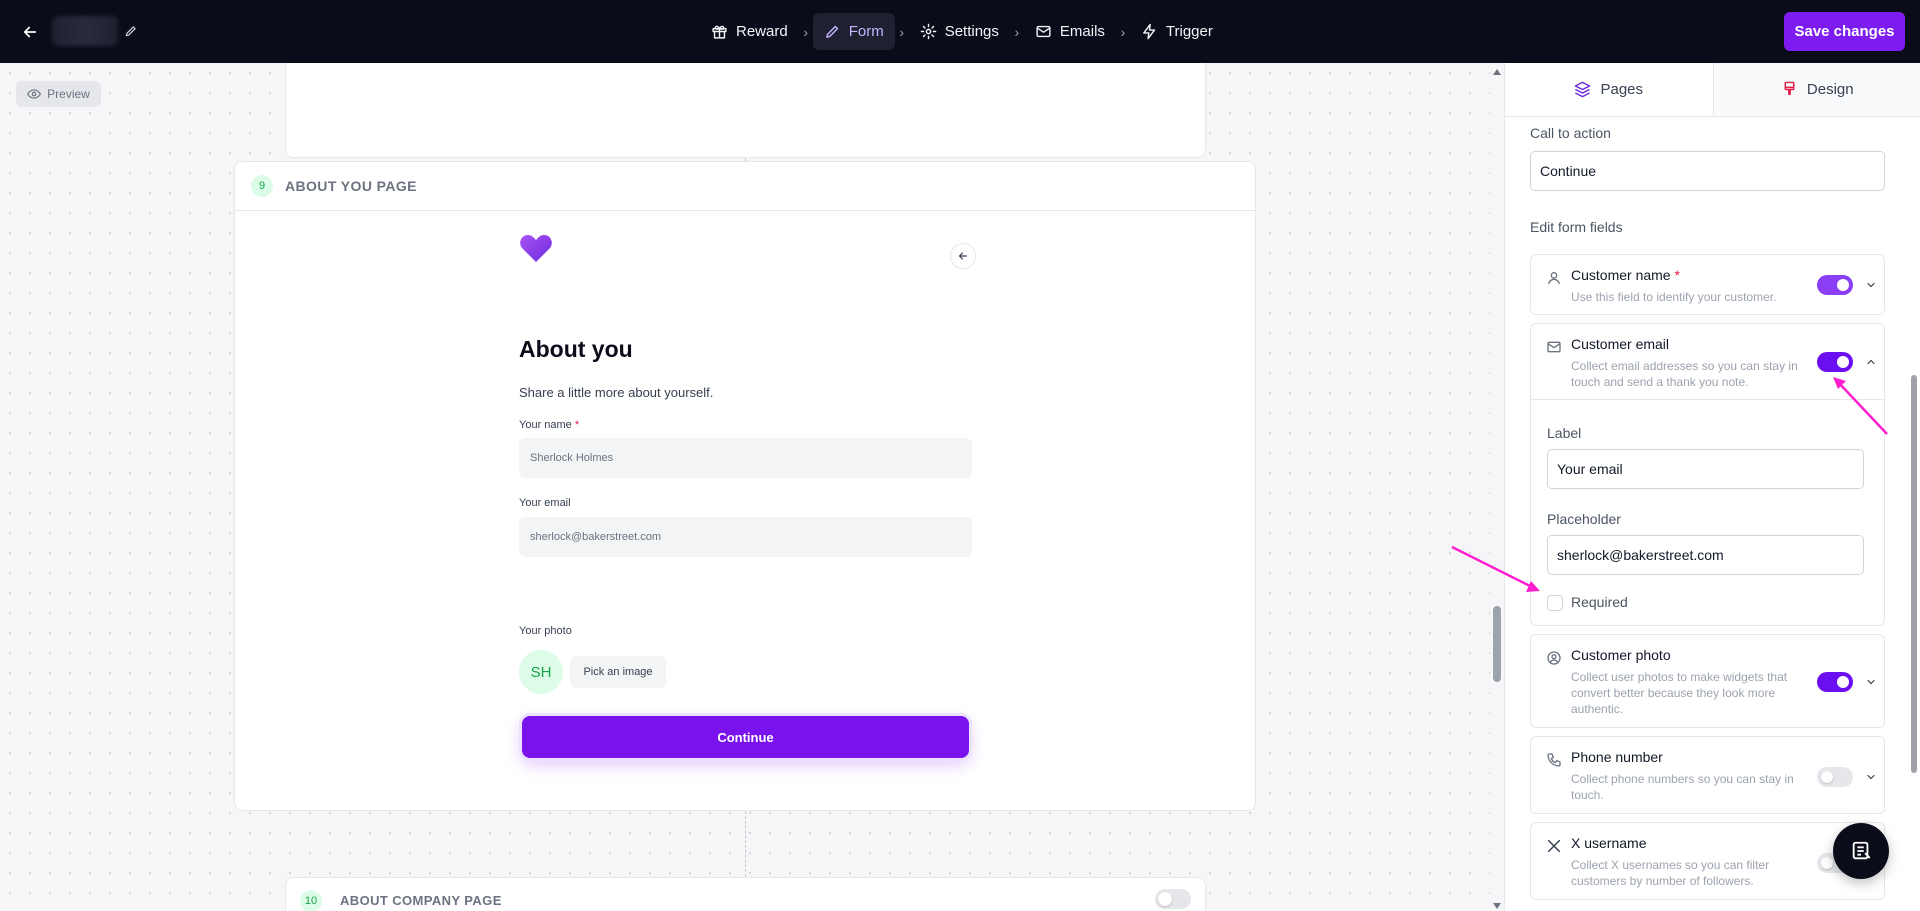  I want to click on step-reward: Reward, so click(749, 31).